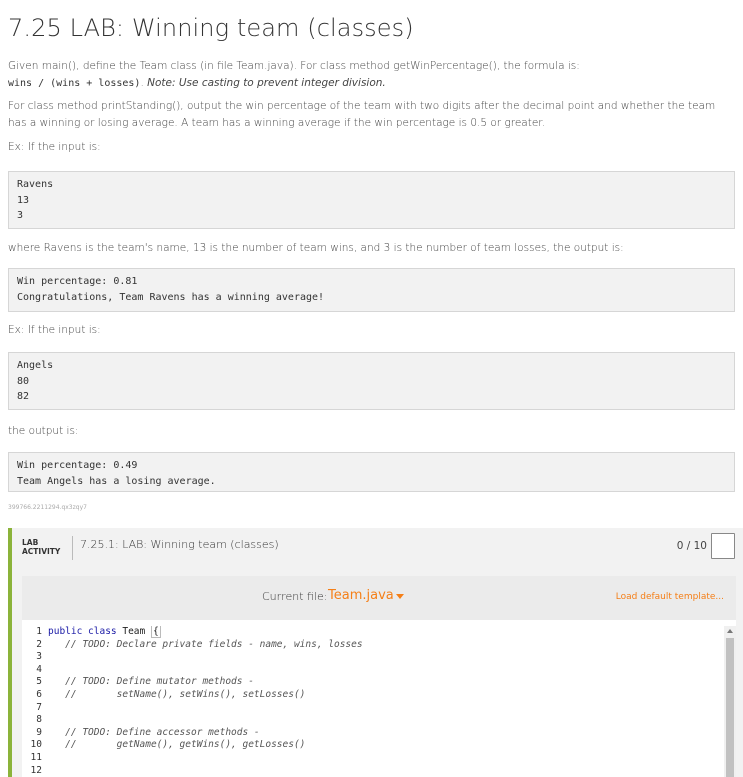  I want to click on code-comment: // TODO: Define mutator methods -, so click(159, 682).